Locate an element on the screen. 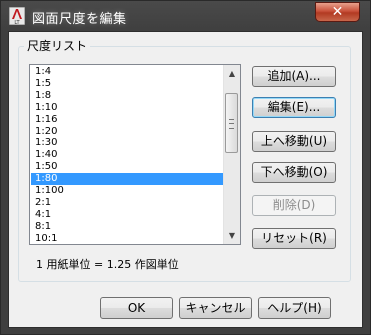 Image resolution: width=371 pixels, height=335 pixels. grip-icon is located at coordinates (231, 124).